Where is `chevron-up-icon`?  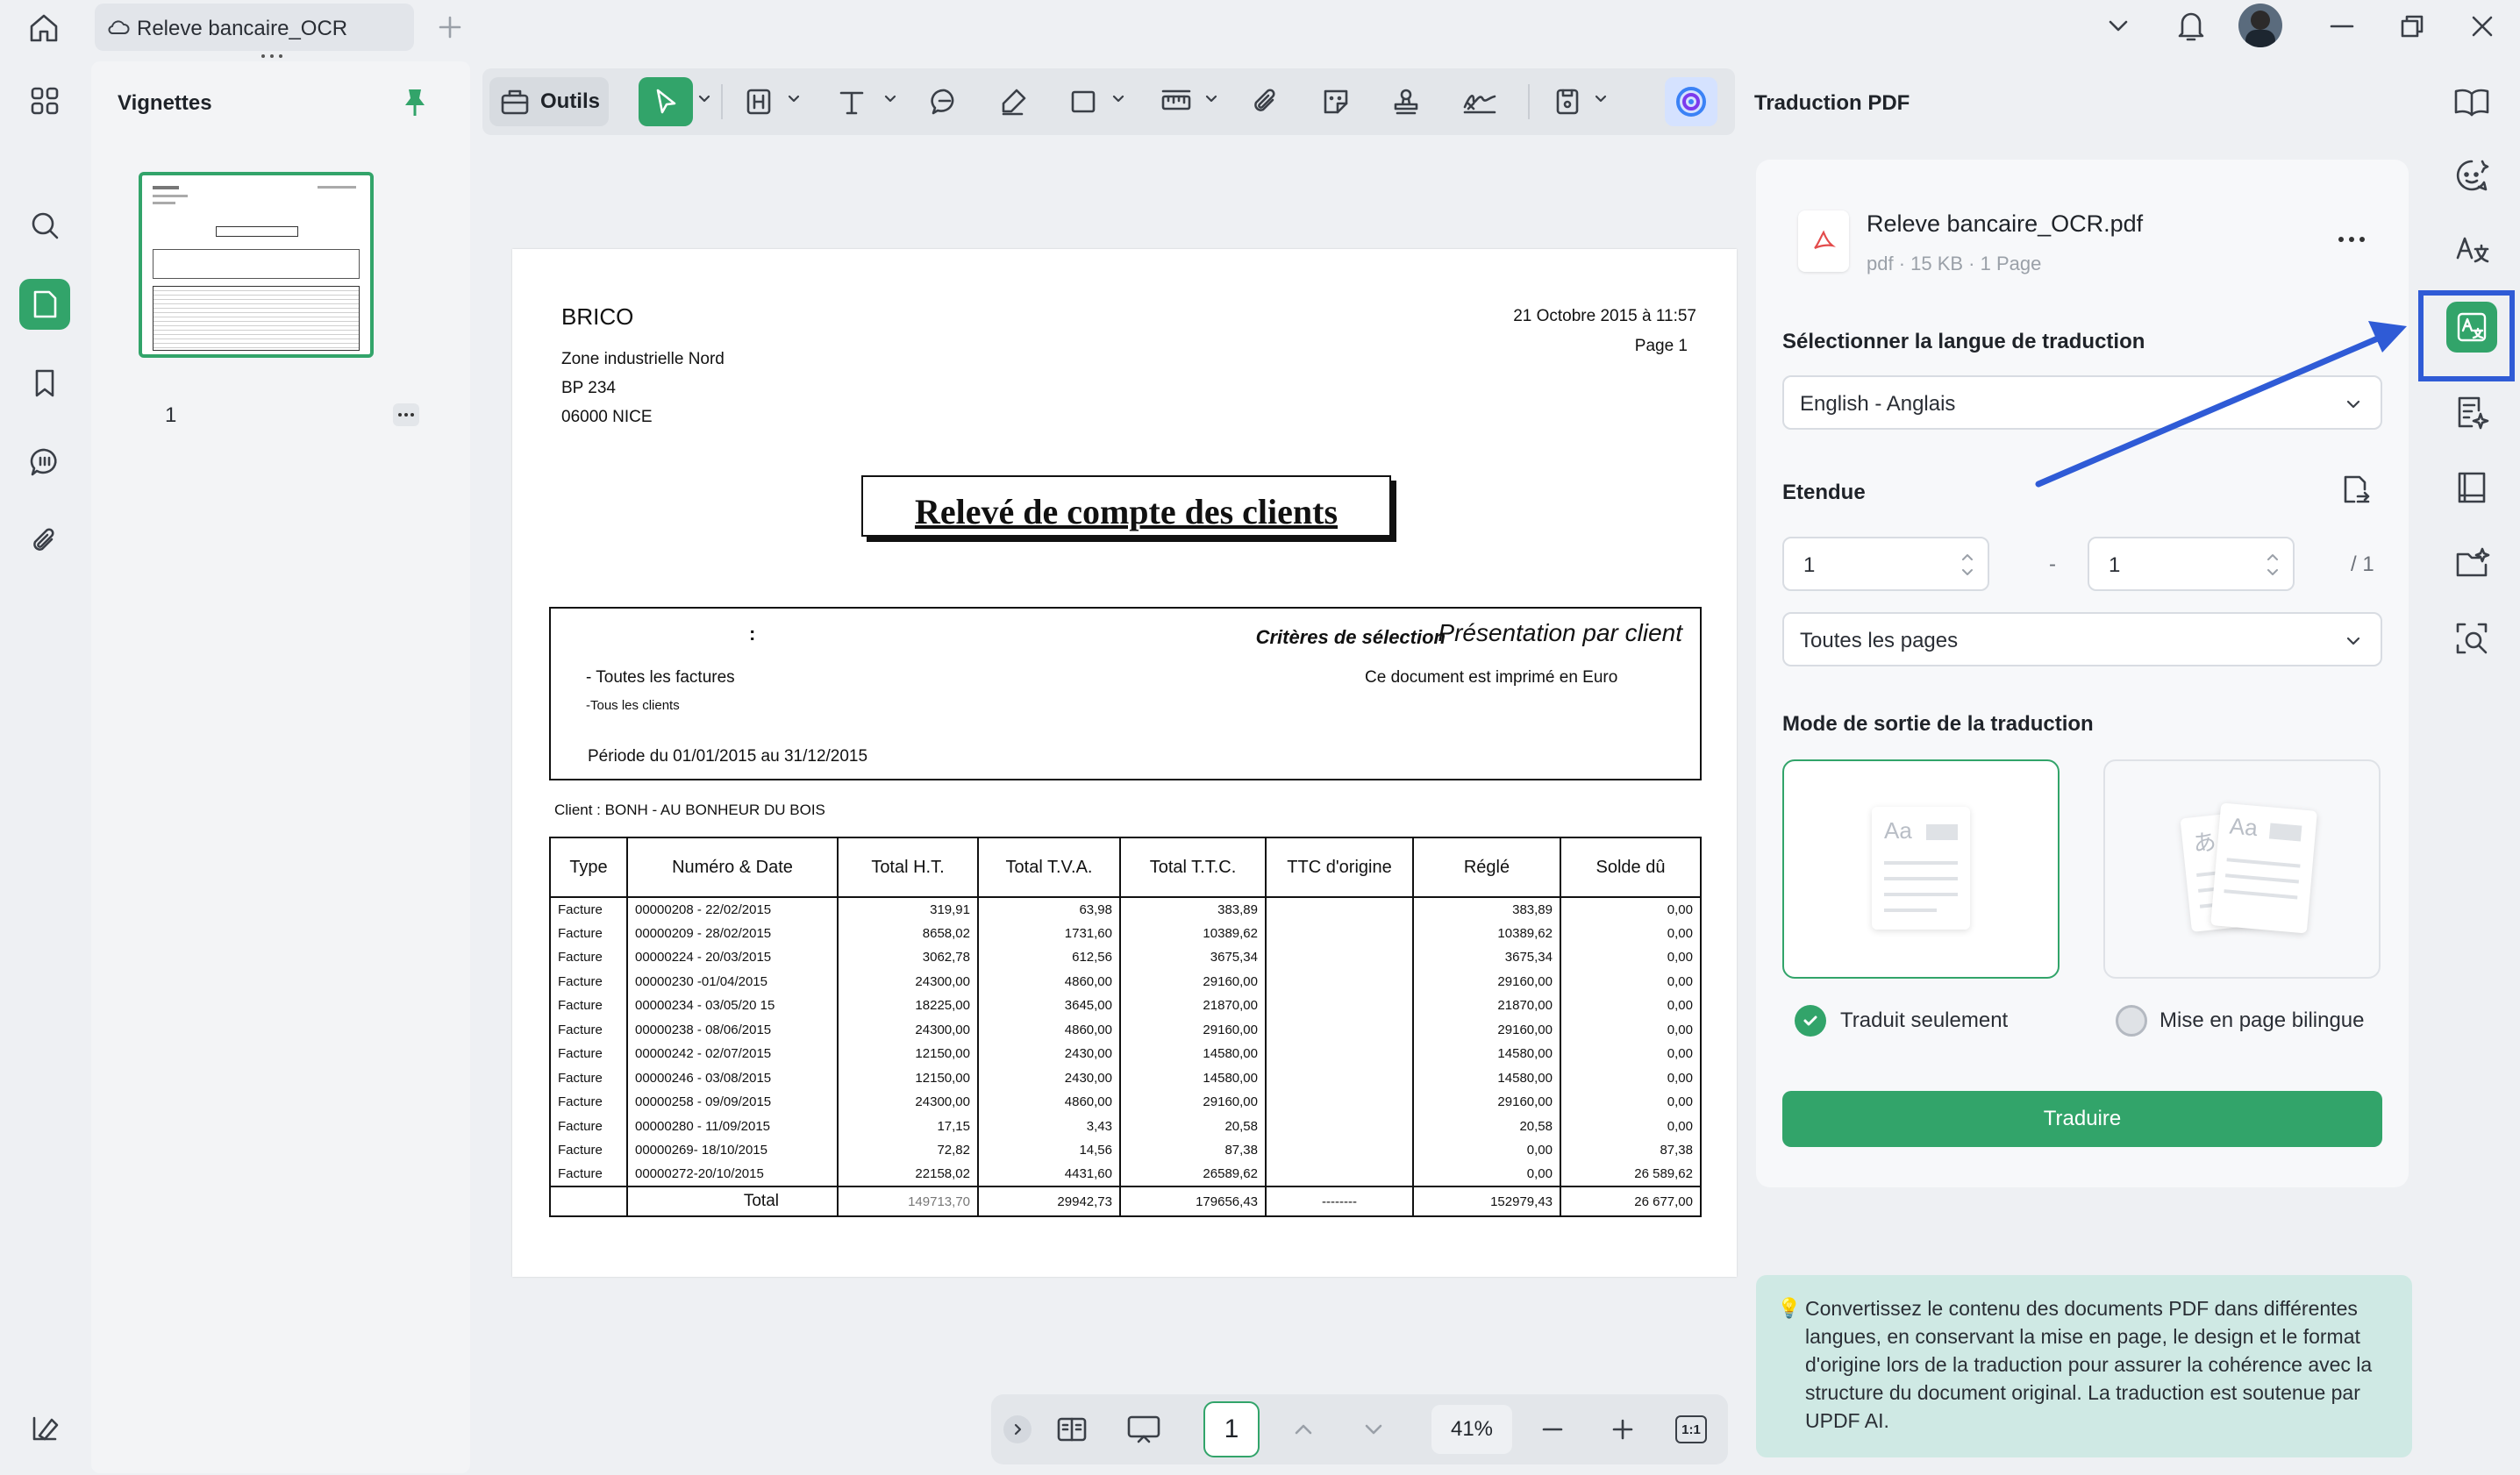
chevron-up-icon is located at coordinates (1303, 1429).